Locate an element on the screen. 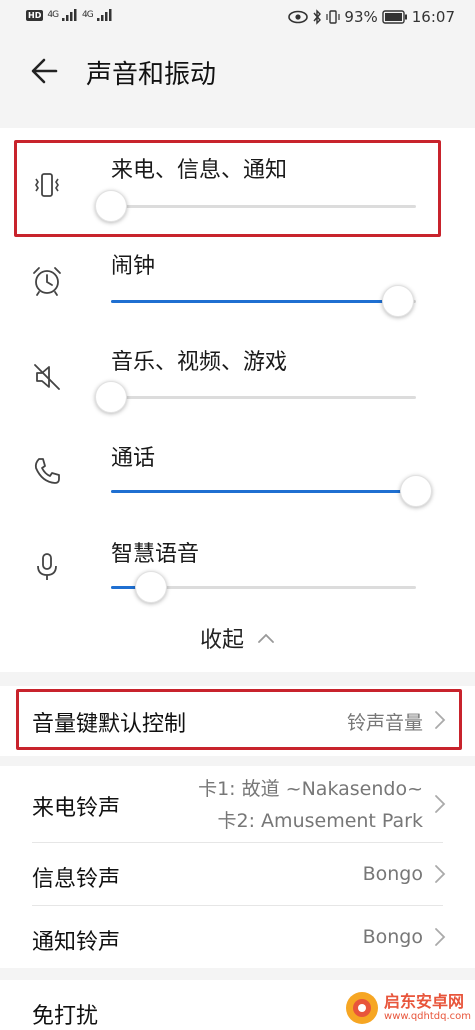 The width and height of the screenshot is (475, 1030). notification-tone-row: 通知铃声 Bongo is located at coordinates (237, 937).